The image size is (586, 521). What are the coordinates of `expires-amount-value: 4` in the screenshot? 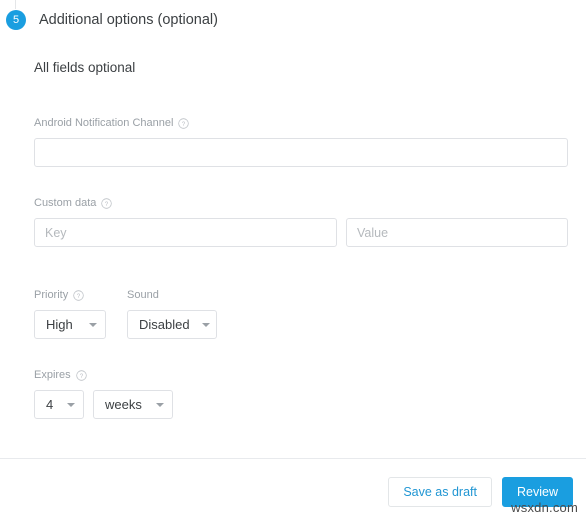 It's located at (50, 404).